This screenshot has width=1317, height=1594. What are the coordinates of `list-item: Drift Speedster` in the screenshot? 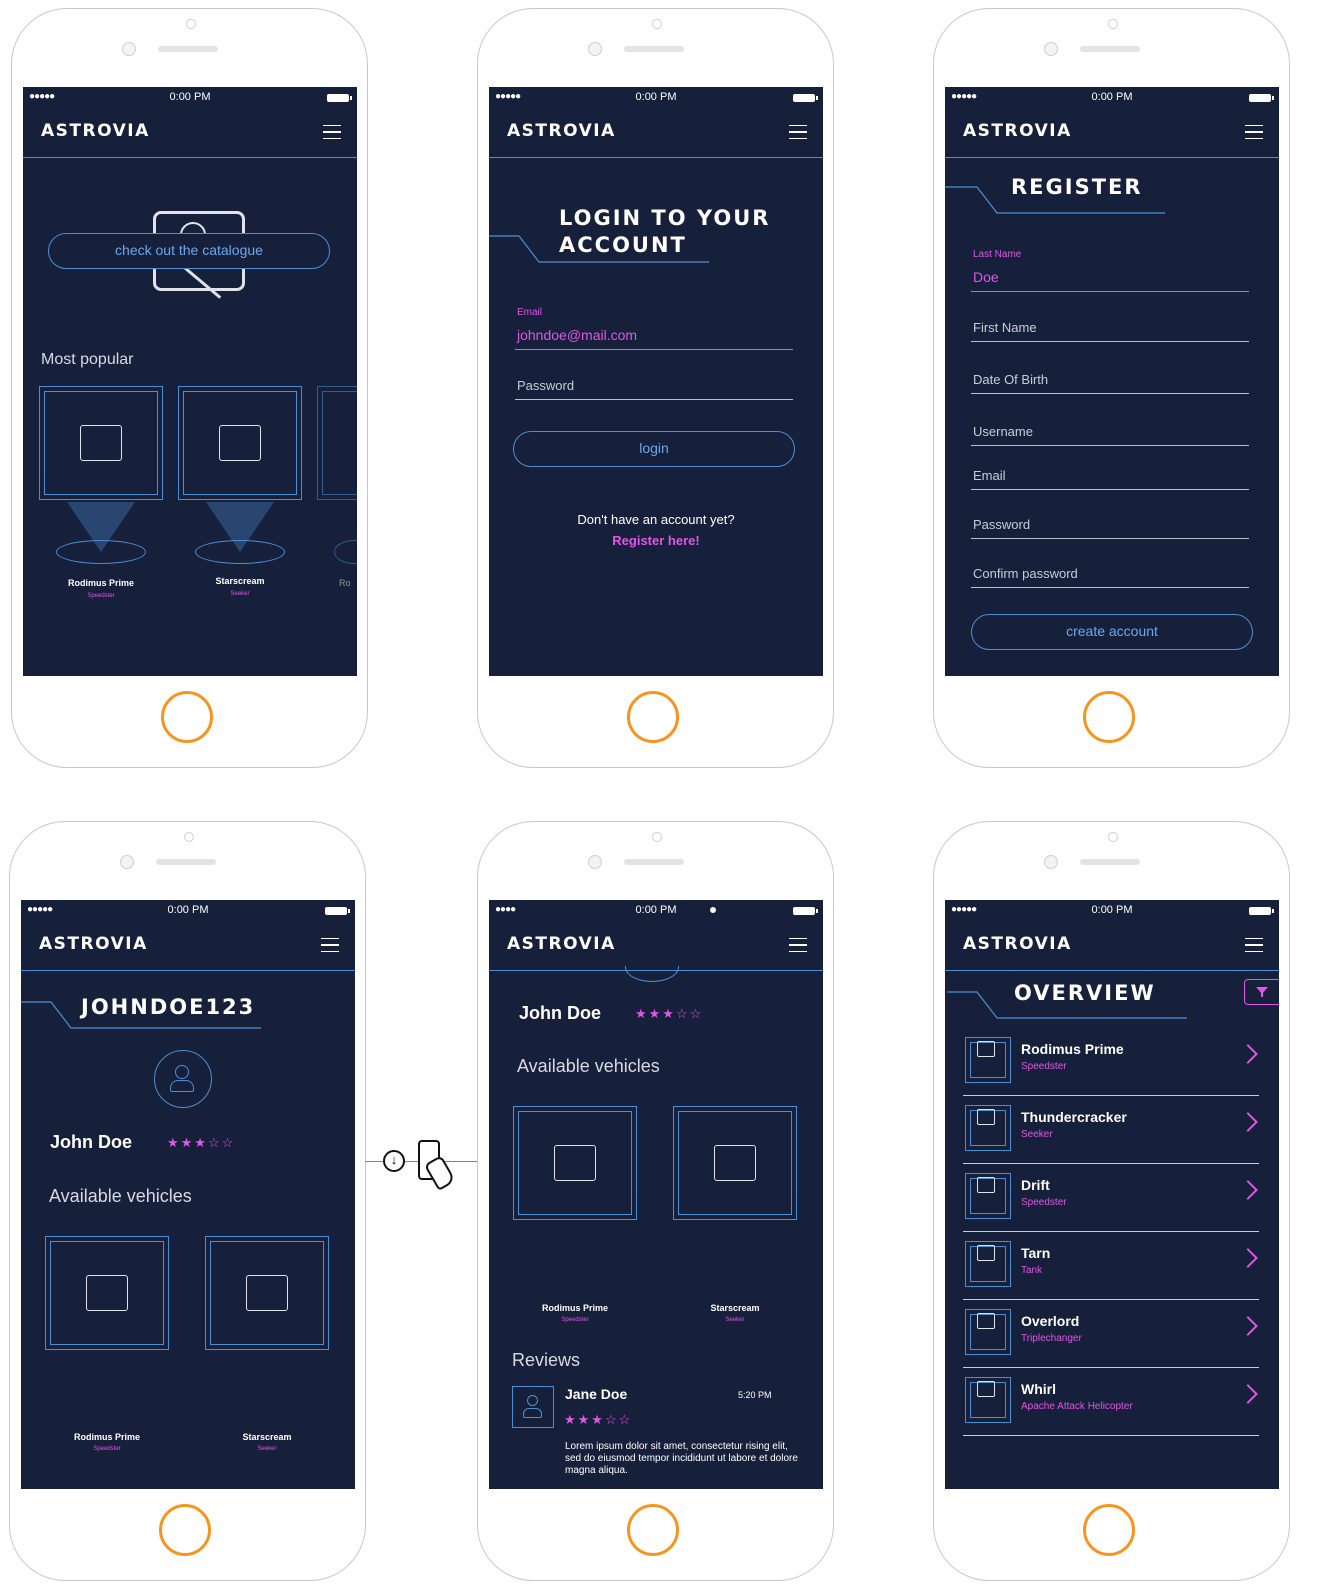 It's located at (1111, 1197).